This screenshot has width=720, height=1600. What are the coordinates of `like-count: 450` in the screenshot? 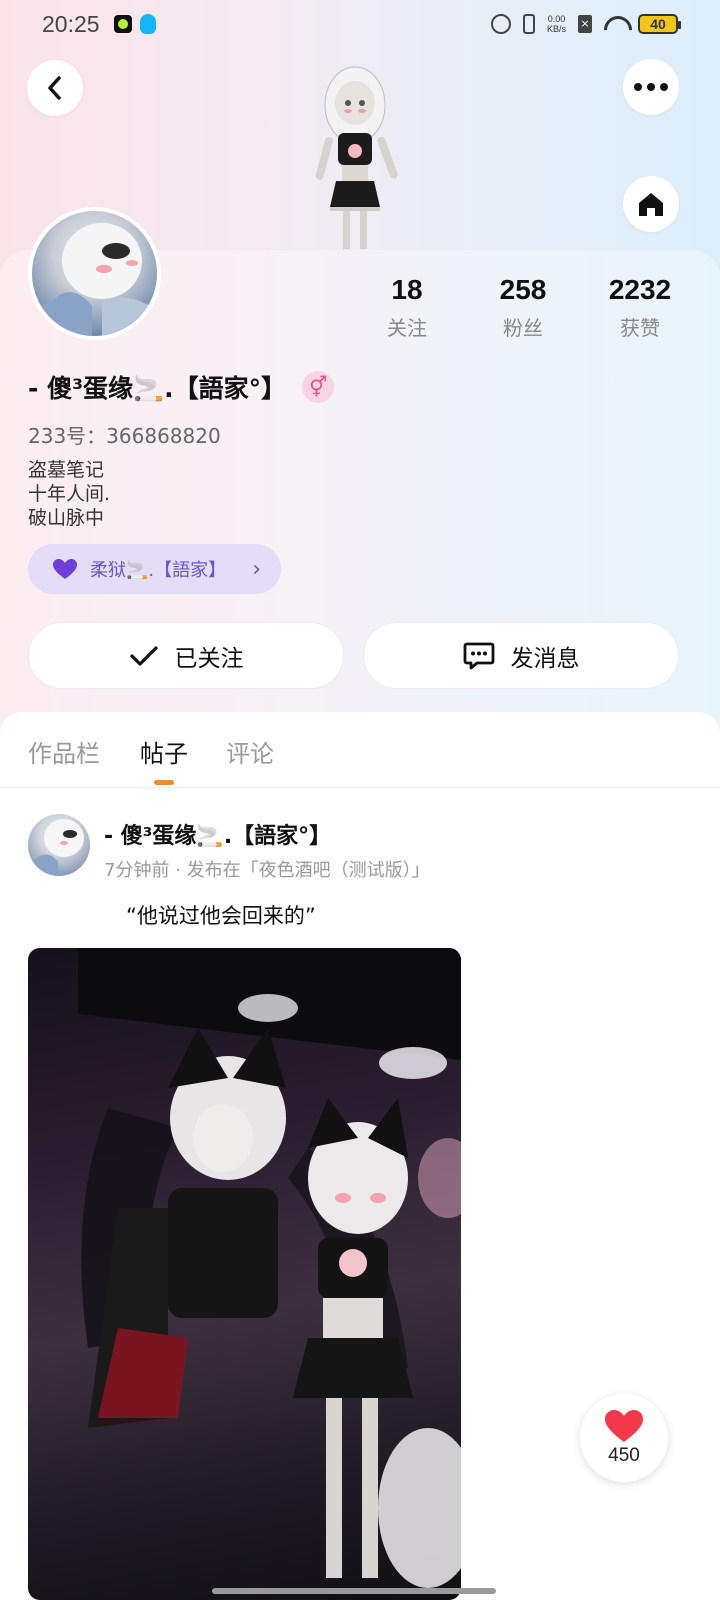 It's located at (624, 1455).